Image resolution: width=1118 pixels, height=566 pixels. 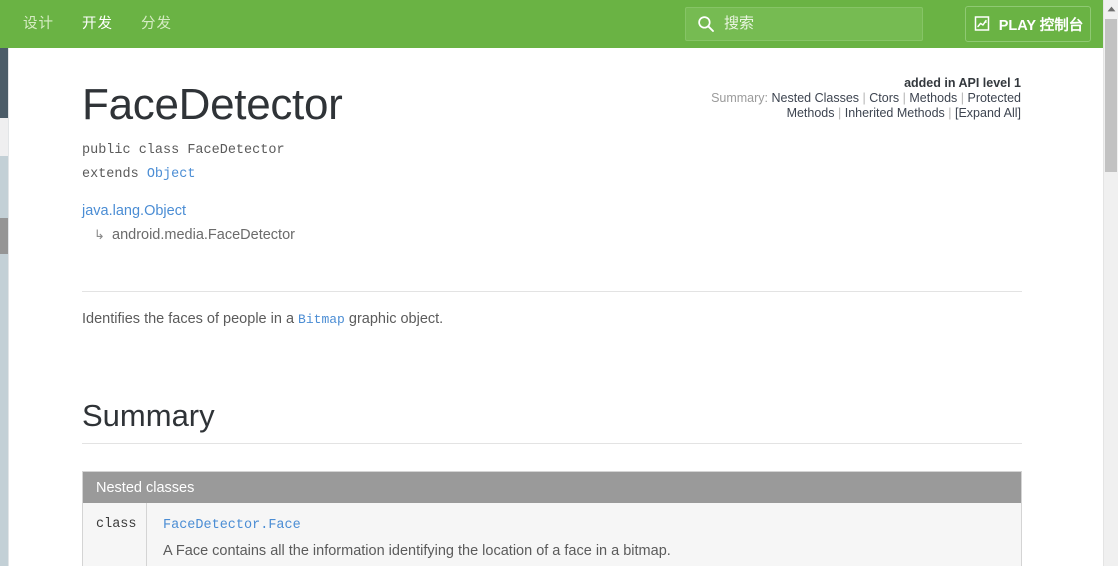 What do you see at coordinates (962, 83) in the screenshot?
I see `api-level-label: added in API level 1` at bounding box center [962, 83].